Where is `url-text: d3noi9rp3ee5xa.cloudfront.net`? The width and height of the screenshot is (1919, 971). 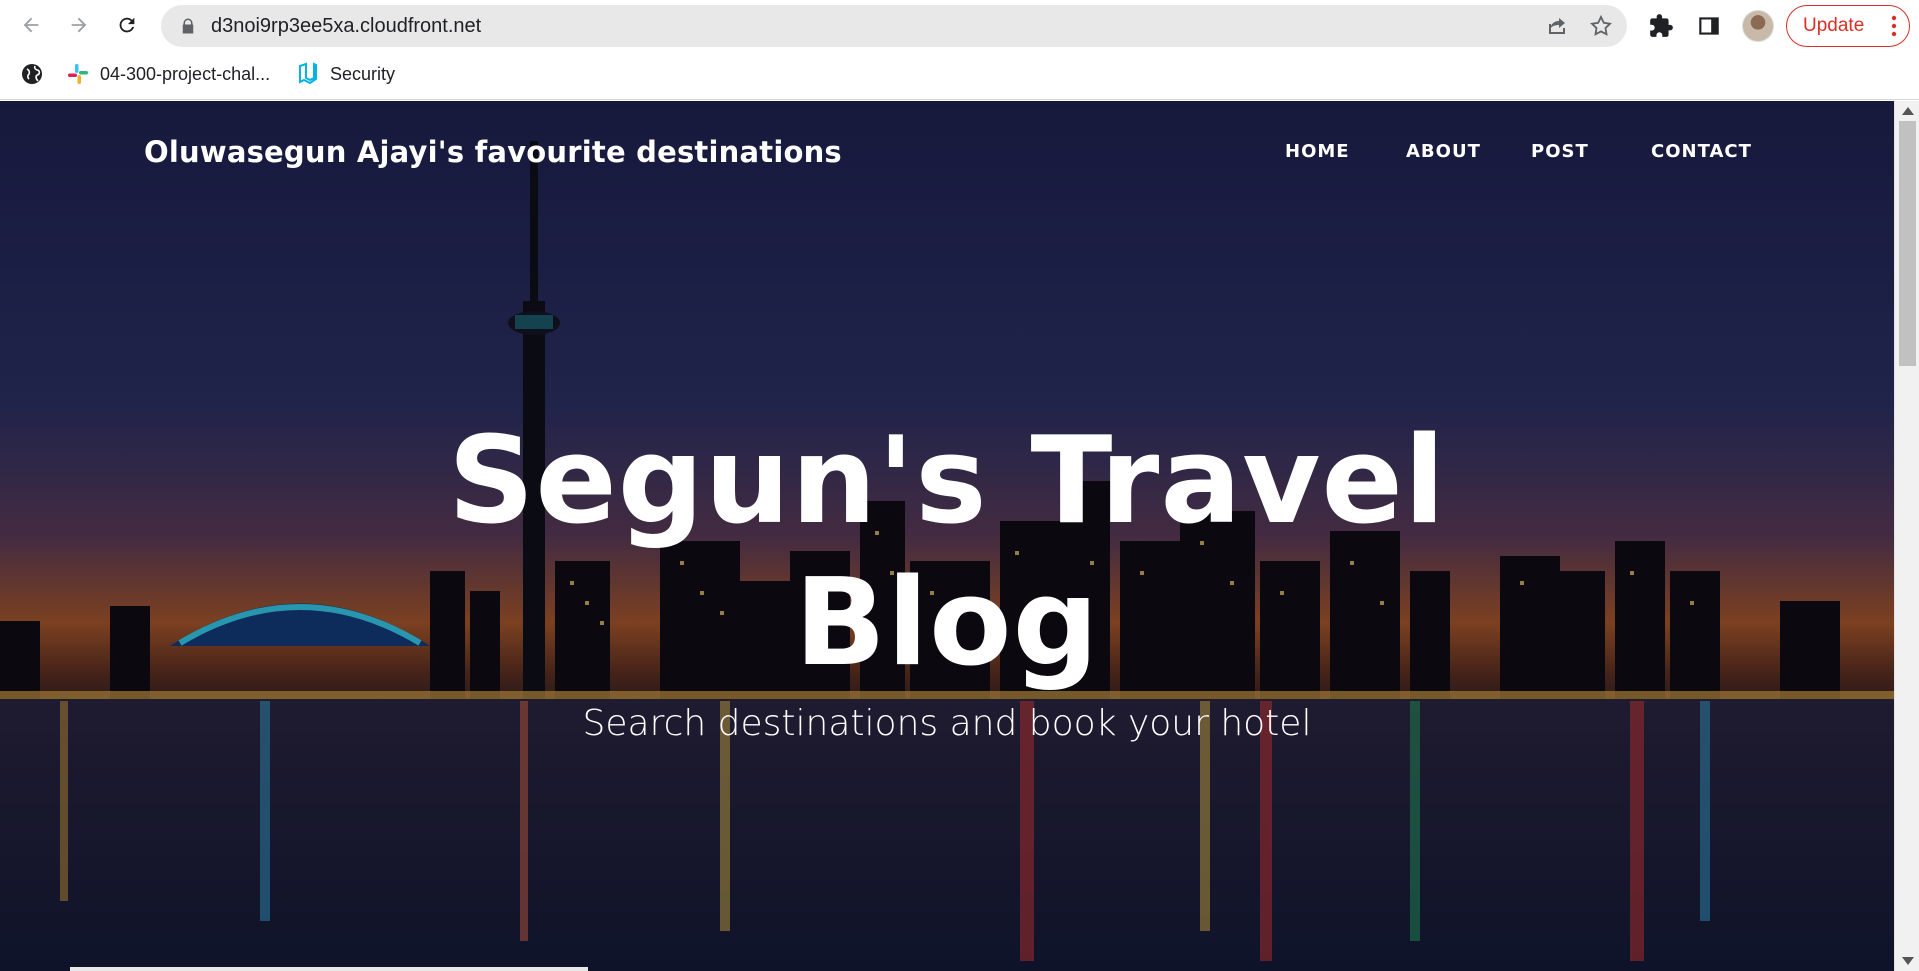 url-text: d3noi9rp3ee5xa.cloudfront.net is located at coordinates (346, 26).